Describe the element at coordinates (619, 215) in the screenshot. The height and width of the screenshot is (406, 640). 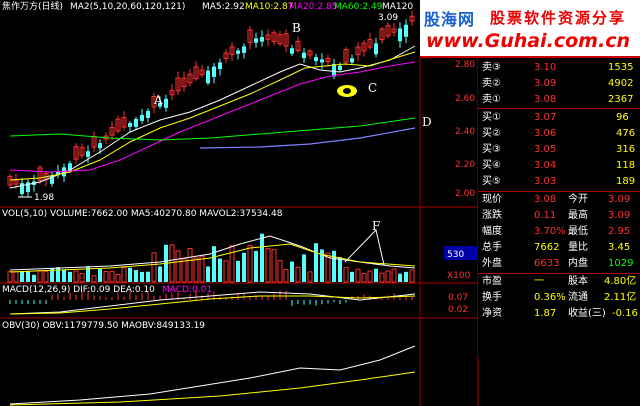
I see `quote-high-value: 3.09` at that location.